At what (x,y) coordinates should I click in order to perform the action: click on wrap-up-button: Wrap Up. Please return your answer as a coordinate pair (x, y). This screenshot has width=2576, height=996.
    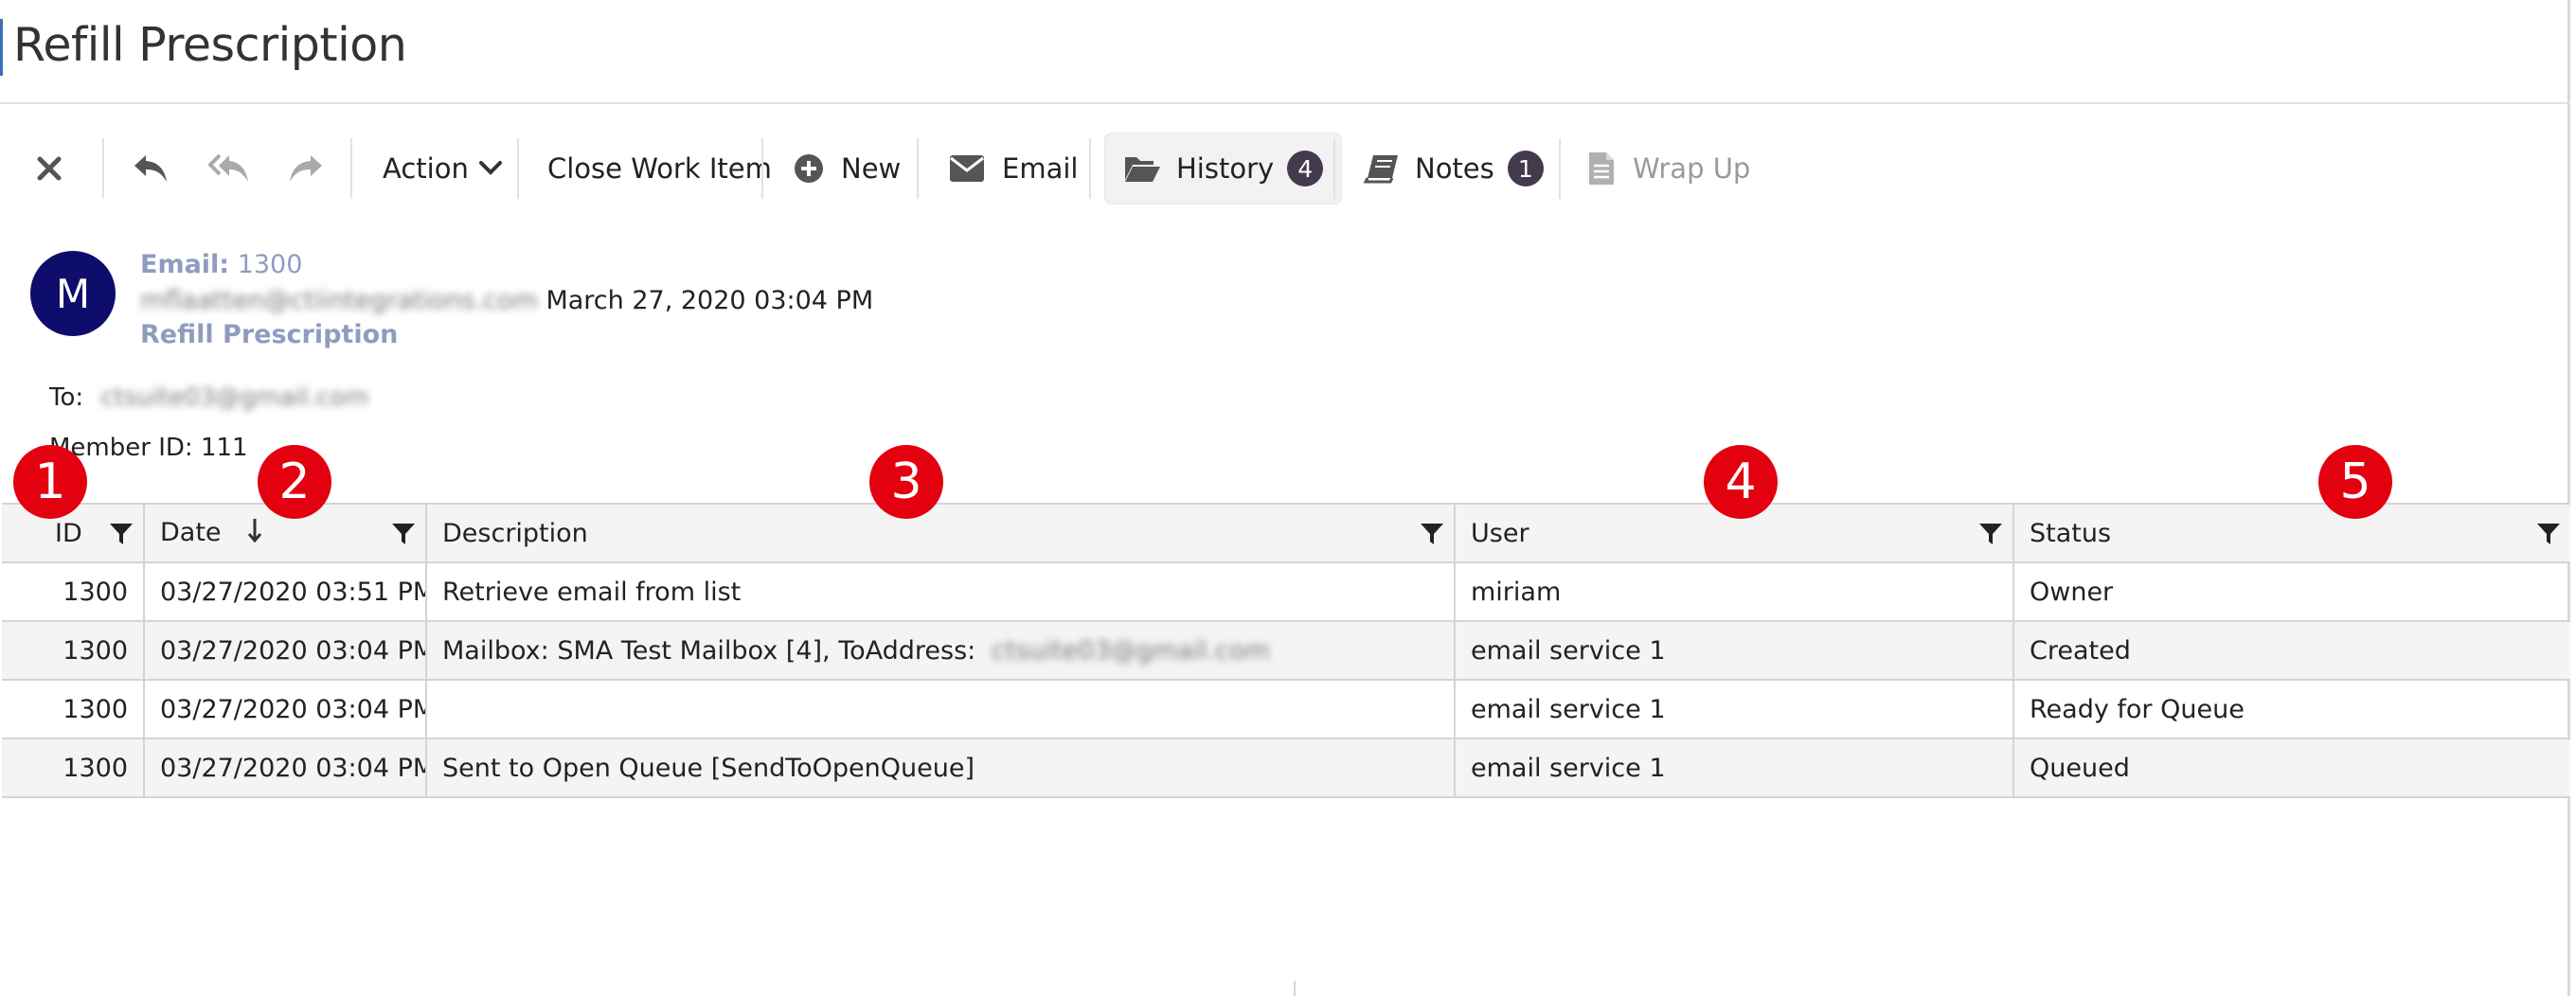
    Looking at the image, I should click on (1668, 169).